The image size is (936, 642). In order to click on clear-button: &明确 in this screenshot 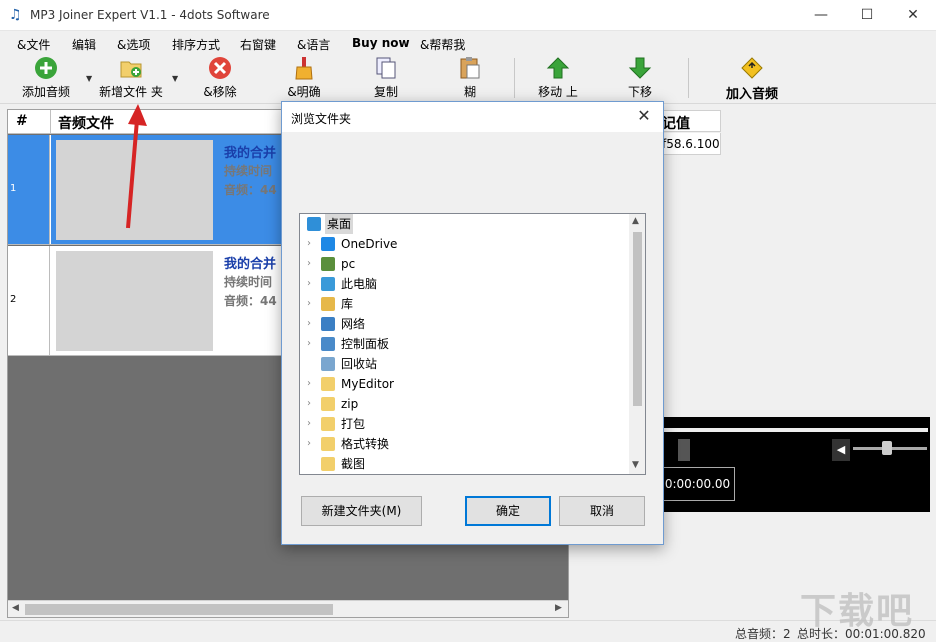, I will do `click(304, 78)`.